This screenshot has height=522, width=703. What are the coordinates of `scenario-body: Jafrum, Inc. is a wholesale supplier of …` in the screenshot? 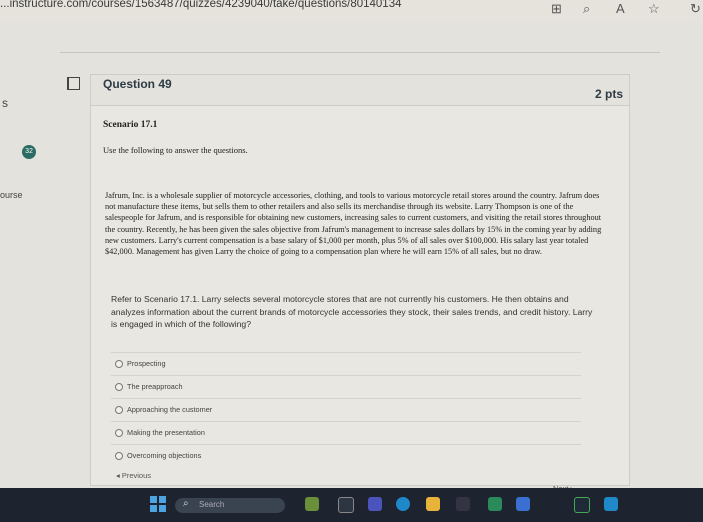 It's located at (353, 224).